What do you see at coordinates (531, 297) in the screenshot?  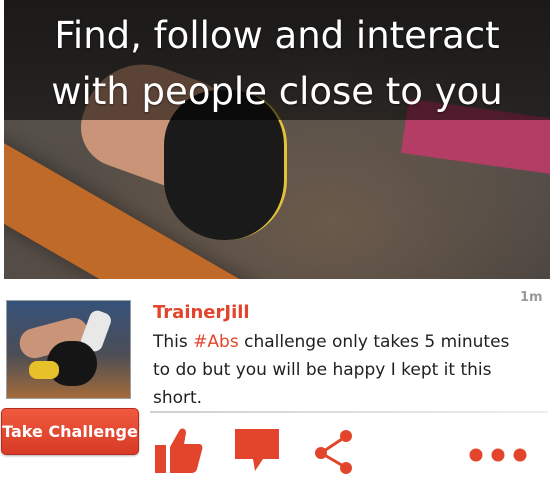 I see `post-timestamp: 1m` at bounding box center [531, 297].